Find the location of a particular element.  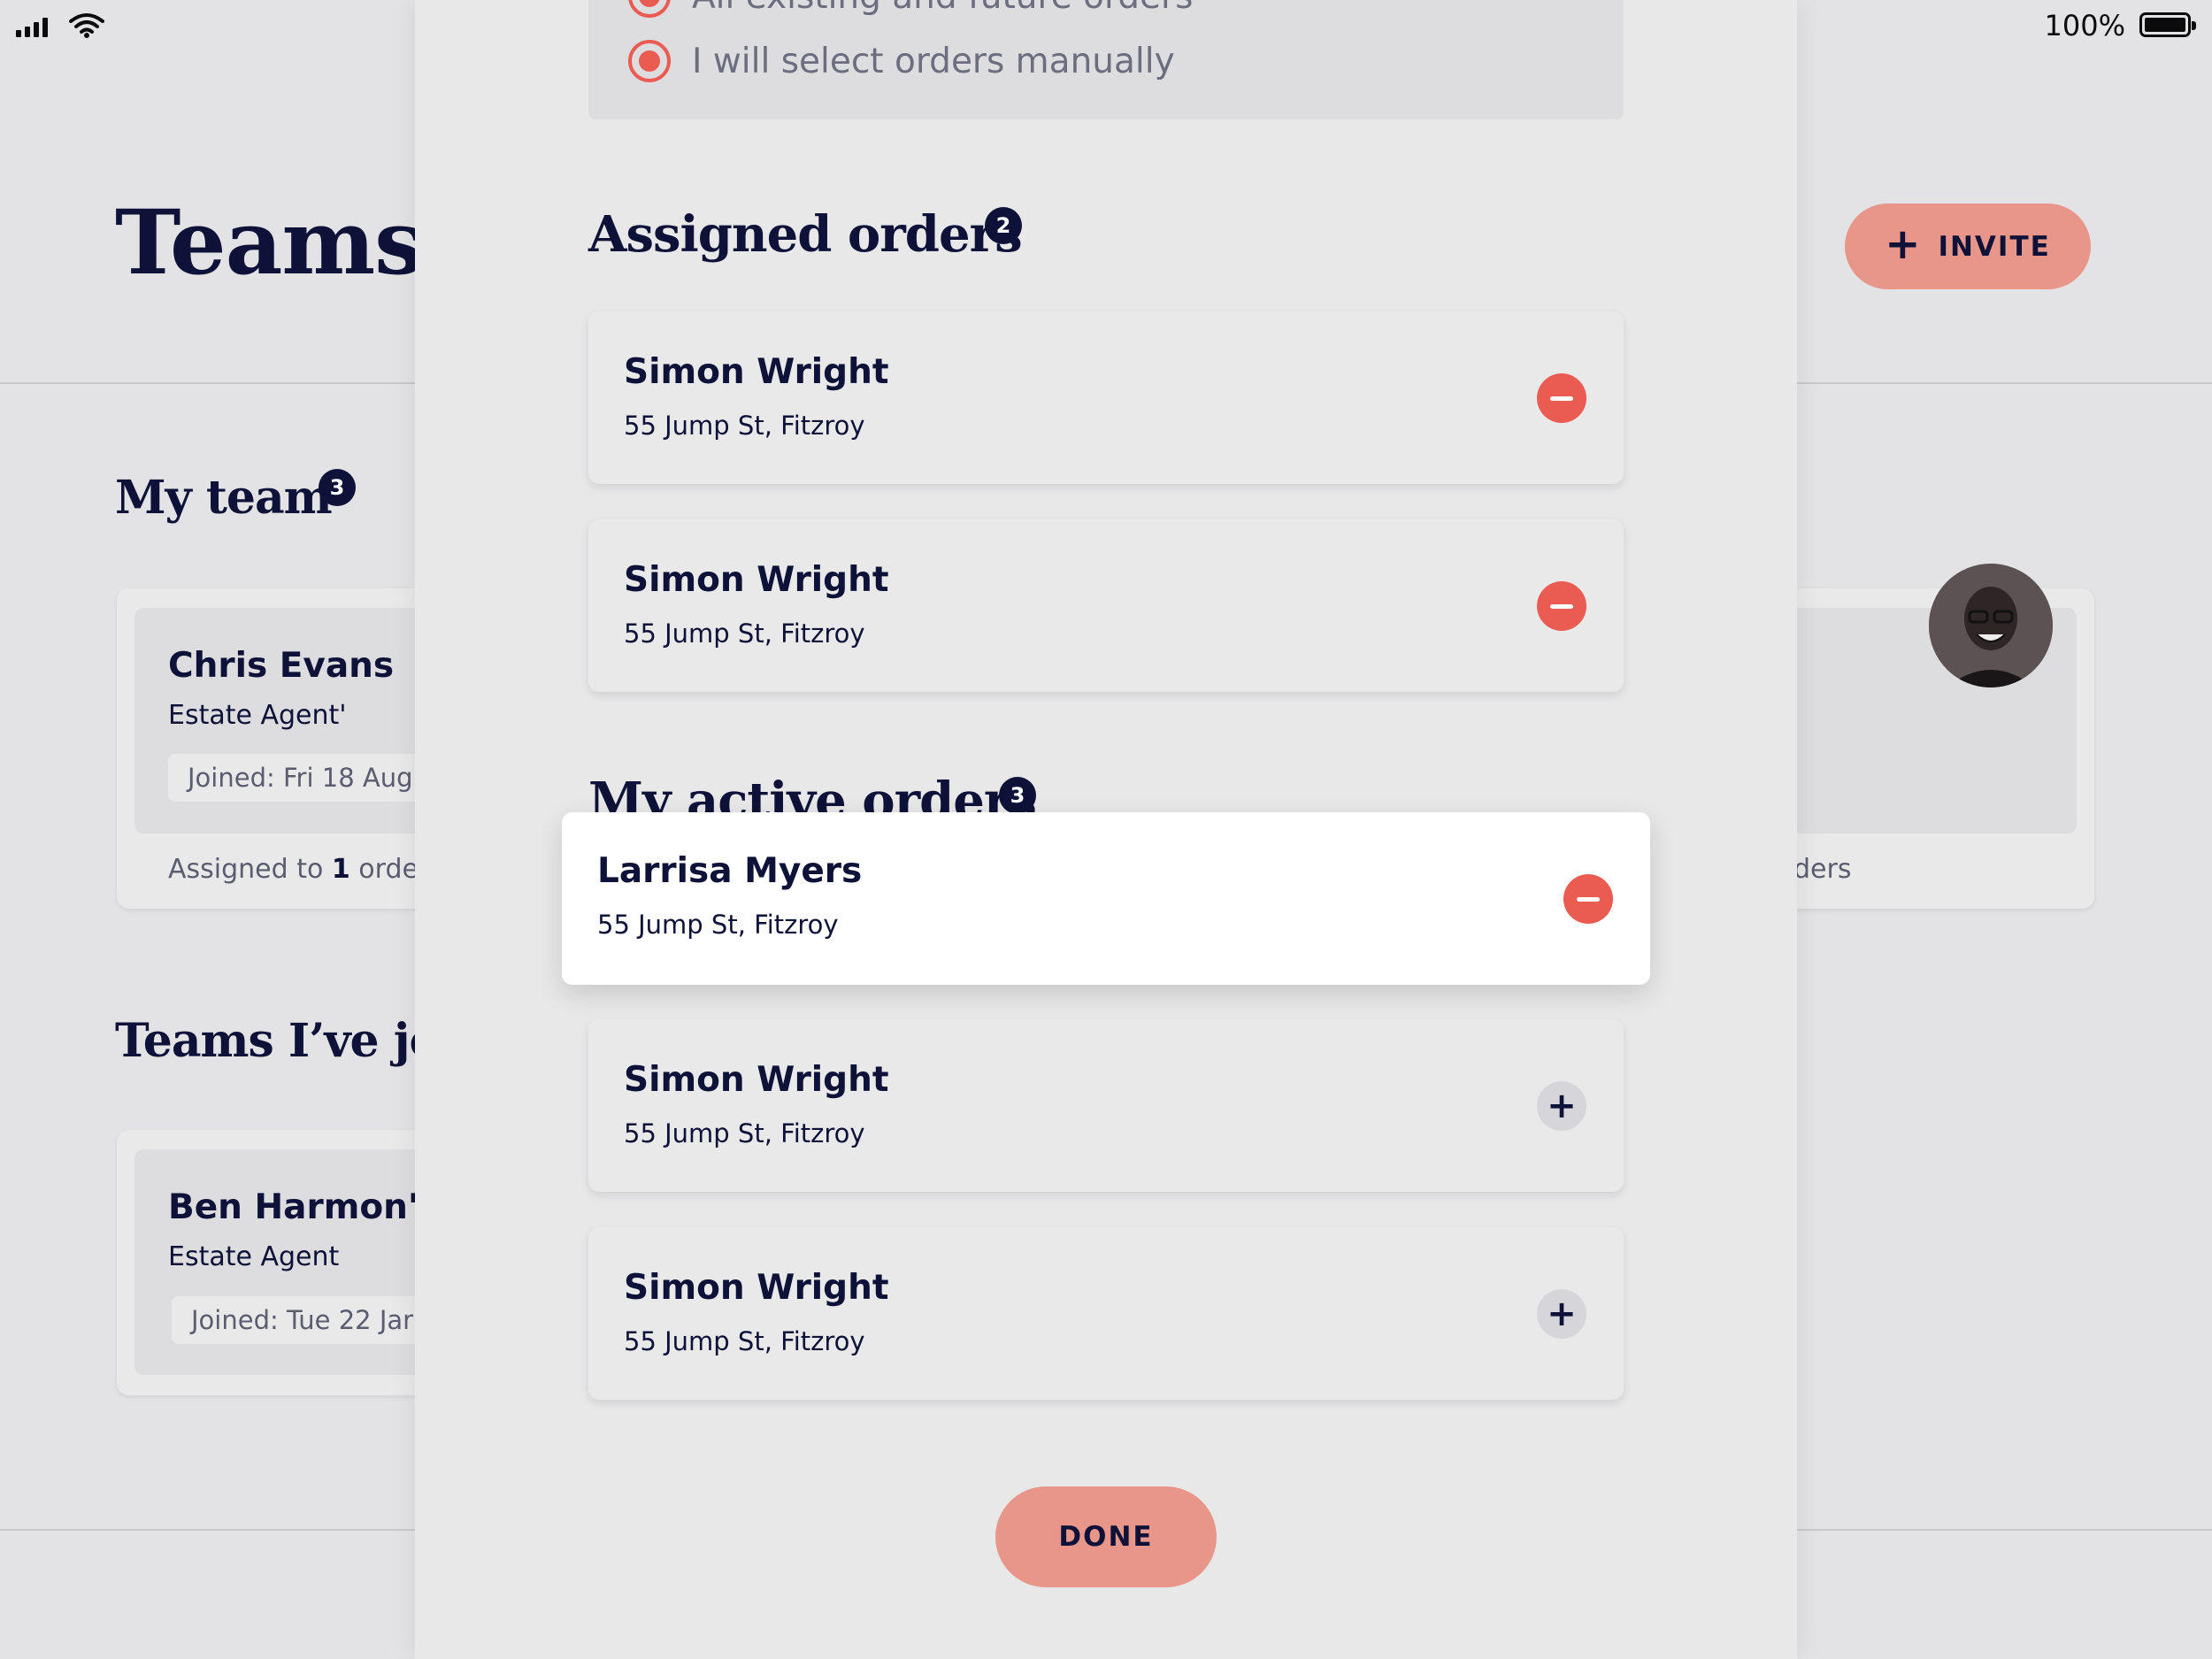

radio-selected-icon is located at coordinates (650, 61).